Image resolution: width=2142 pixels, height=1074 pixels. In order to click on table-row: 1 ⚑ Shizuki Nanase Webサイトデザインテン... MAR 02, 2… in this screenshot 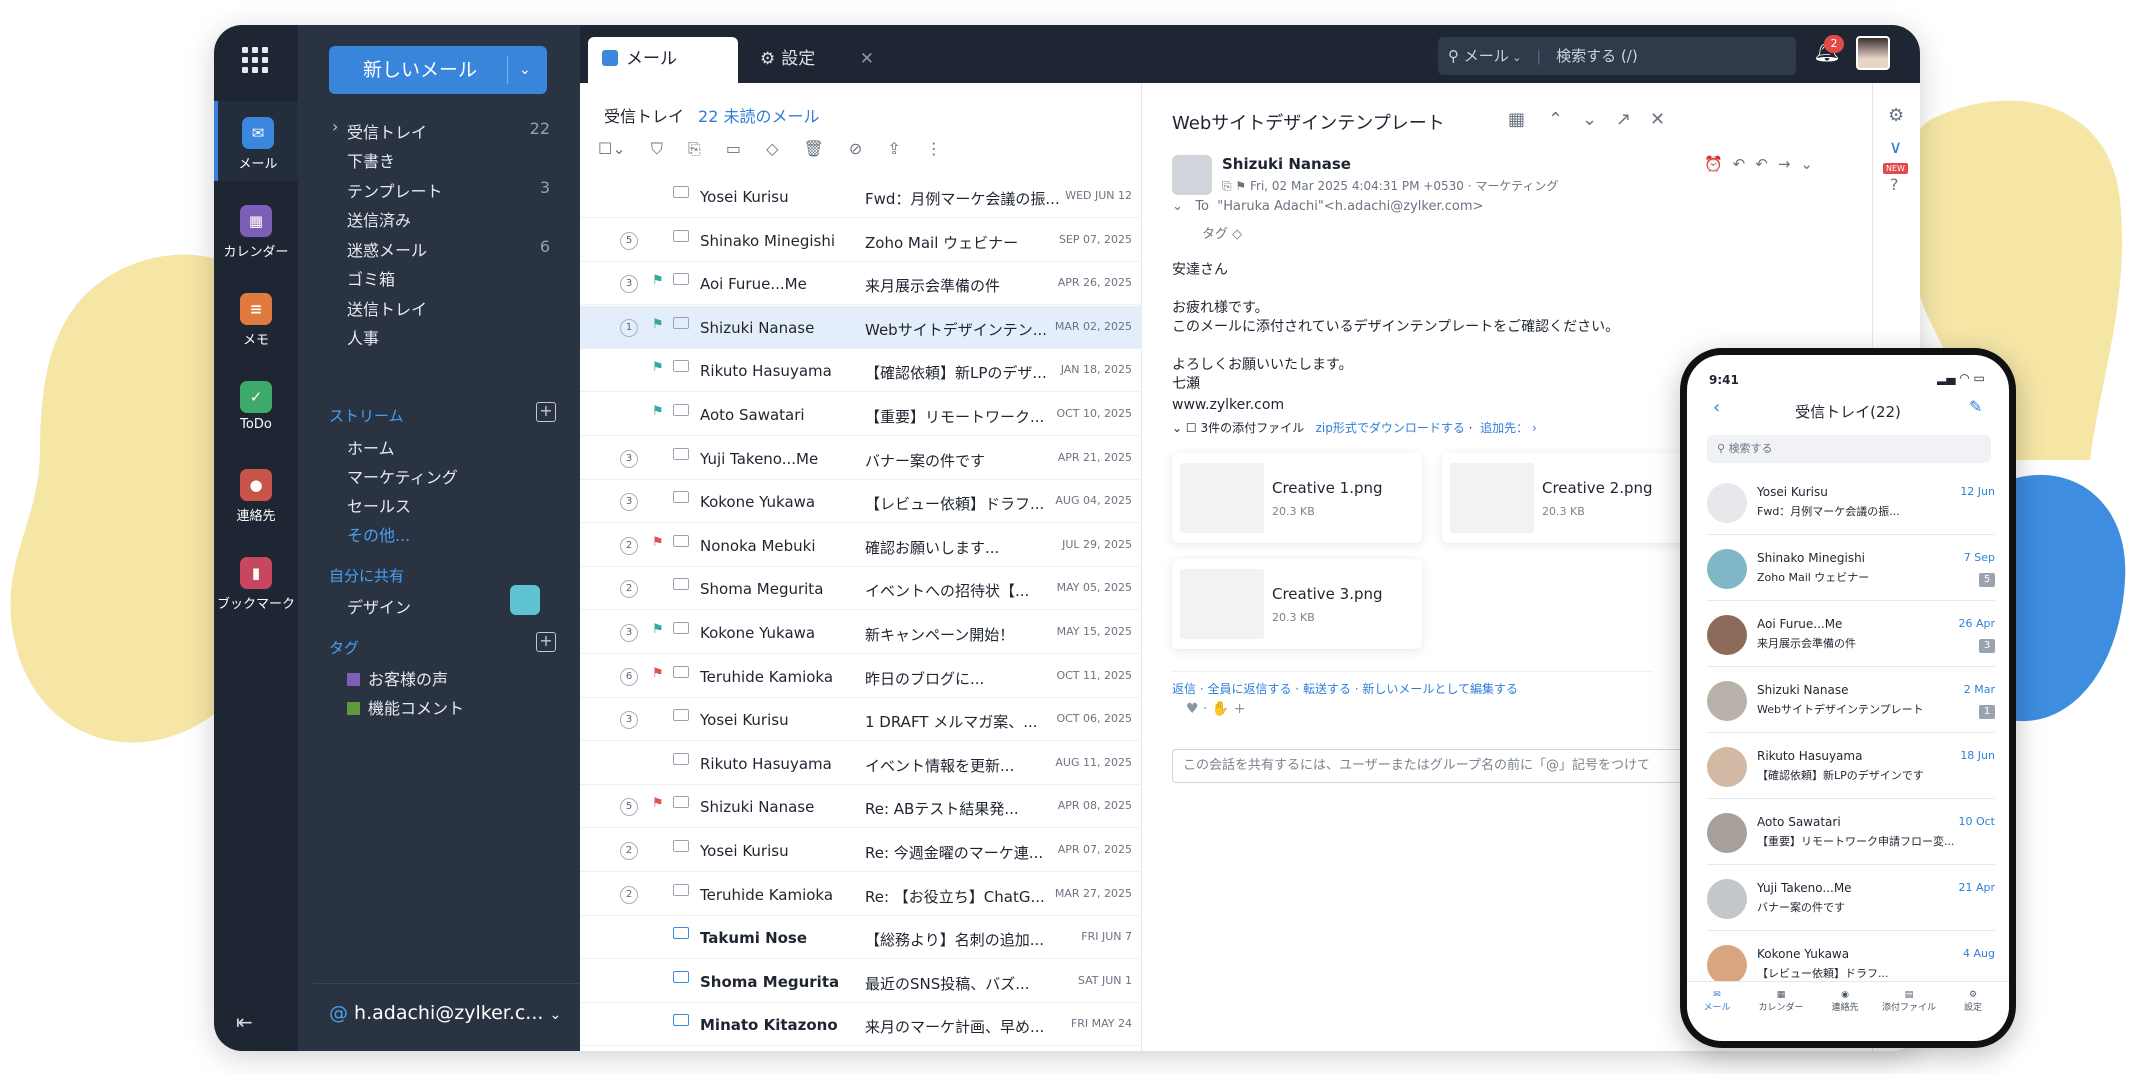, I will do `click(861, 327)`.